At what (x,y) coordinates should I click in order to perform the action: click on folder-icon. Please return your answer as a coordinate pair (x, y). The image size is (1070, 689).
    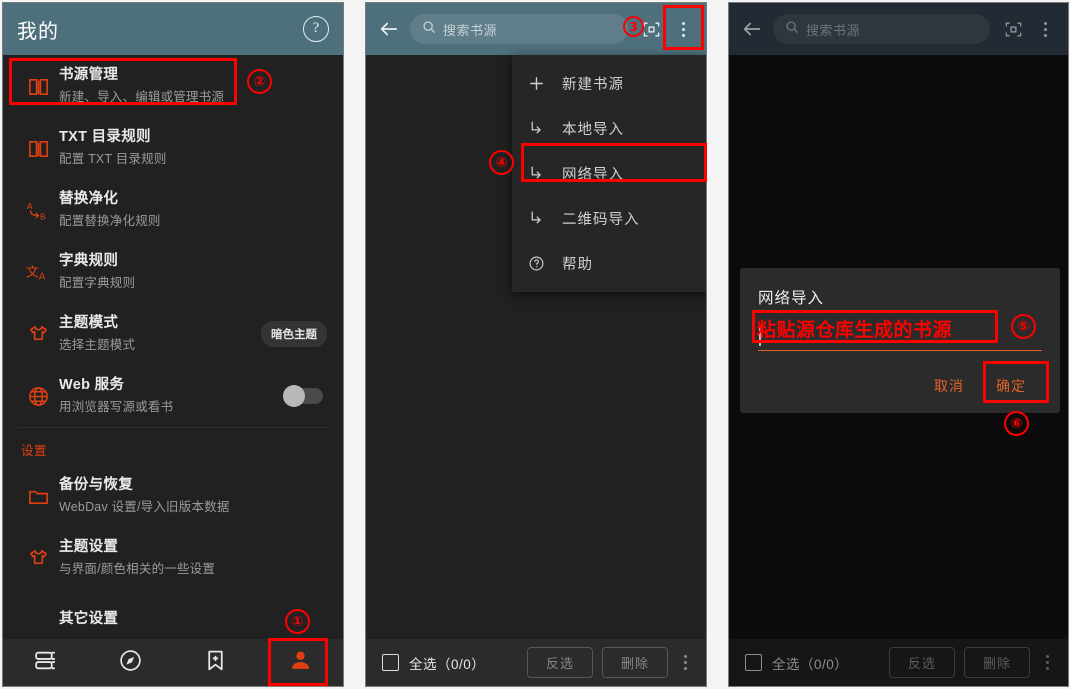
    Looking at the image, I should click on (38, 496).